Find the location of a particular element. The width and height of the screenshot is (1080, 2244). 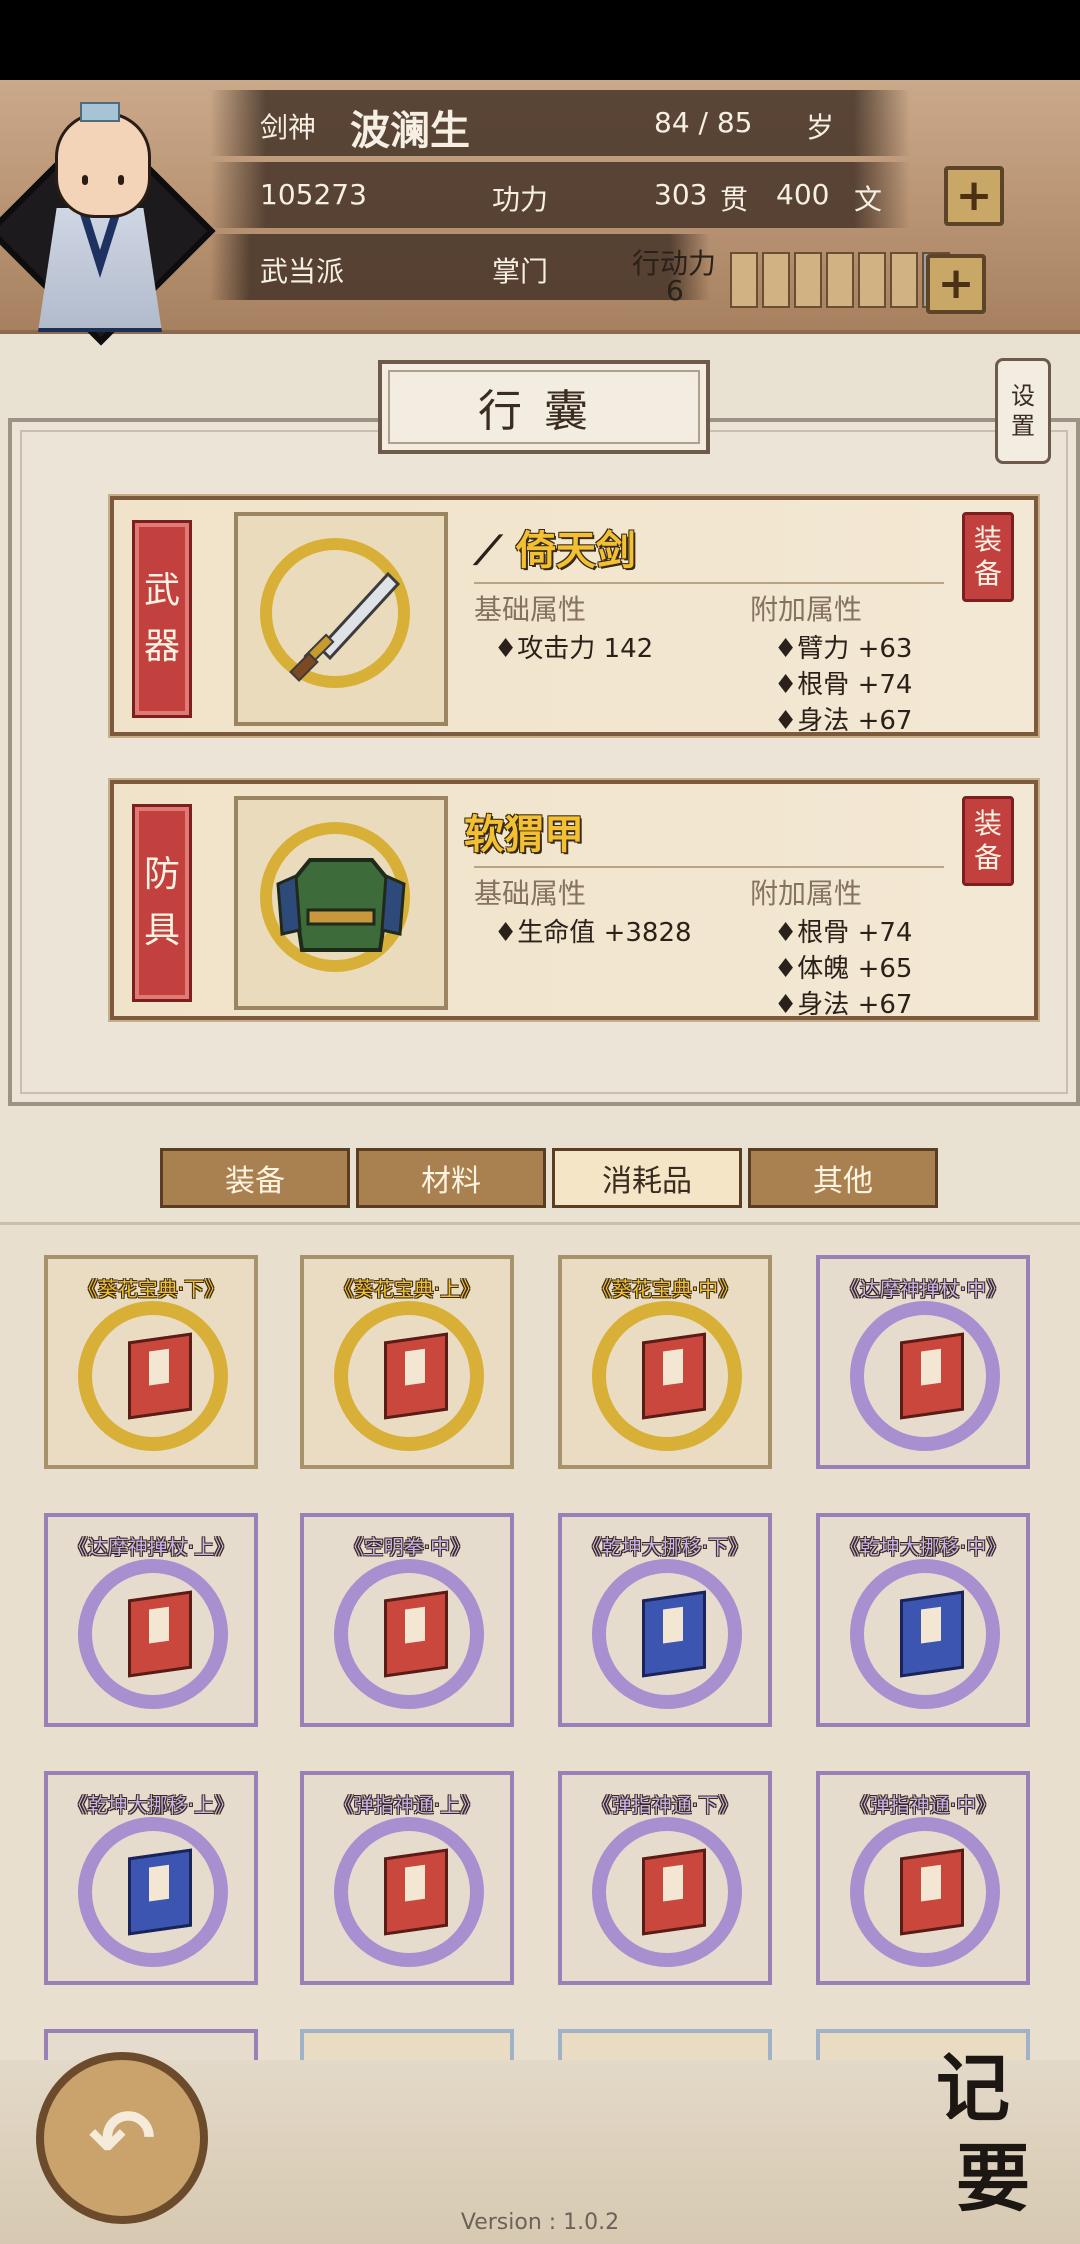

extra-attr: ♦臂力 +63 is located at coordinates (843, 649).